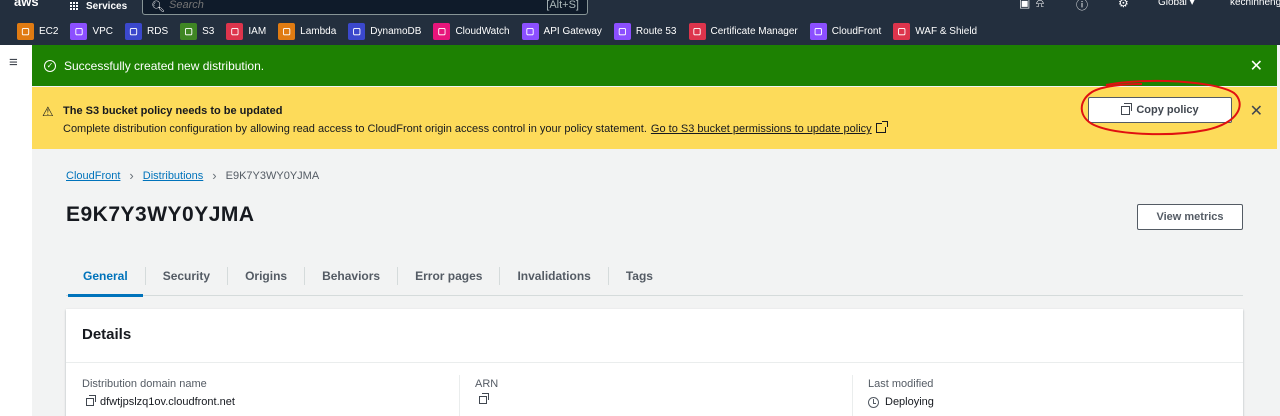 This screenshot has height=416, width=1280. I want to click on tab-behaviors: Behaviors, so click(352, 275).